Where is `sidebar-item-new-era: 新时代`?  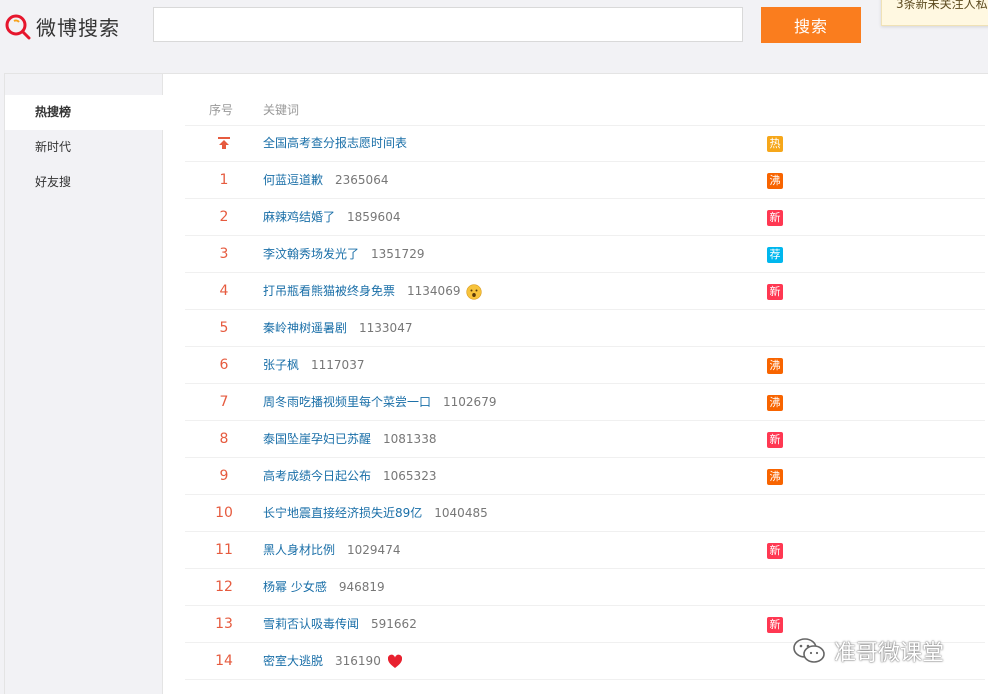
sidebar-item-new-era: 新时代 is located at coordinates (84, 147).